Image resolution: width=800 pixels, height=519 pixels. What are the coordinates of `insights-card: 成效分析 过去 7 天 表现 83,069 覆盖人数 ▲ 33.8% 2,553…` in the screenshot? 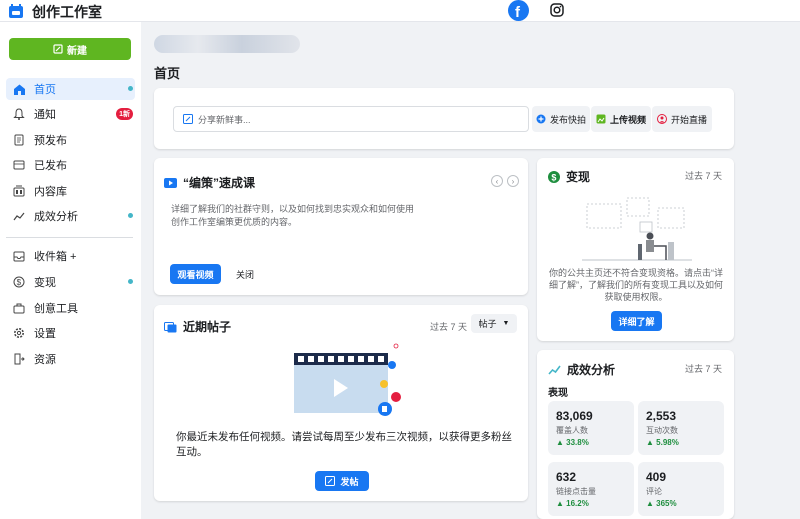 It's located at (635, 434).